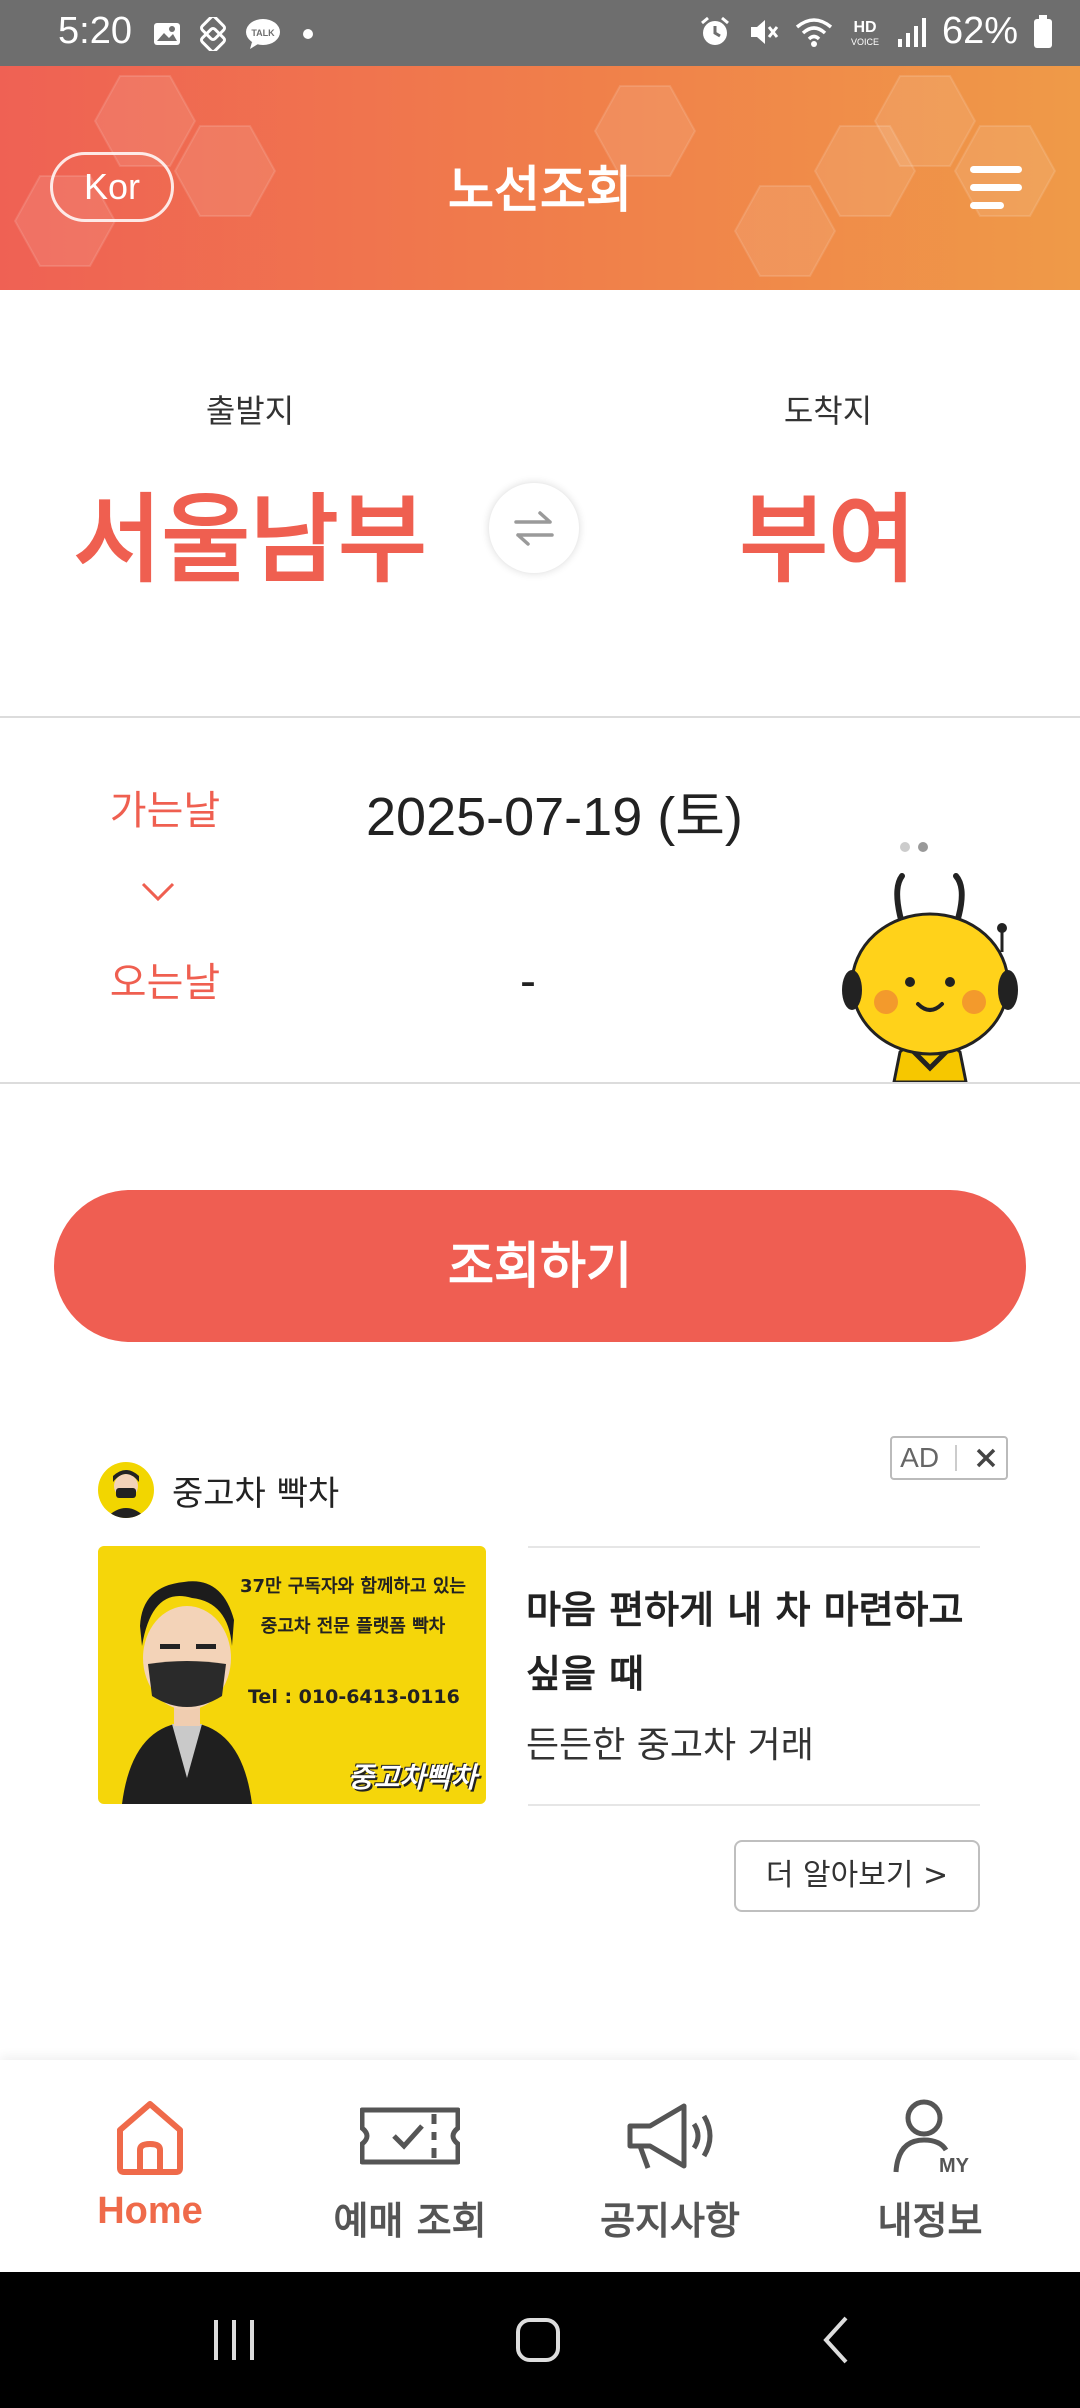 Image resolution: width=1080 pixels, height=2408 pixels. Describe the element at coordinates (931, 2137) in the screenshot. I see `my-profile-icon: MY` at that location.